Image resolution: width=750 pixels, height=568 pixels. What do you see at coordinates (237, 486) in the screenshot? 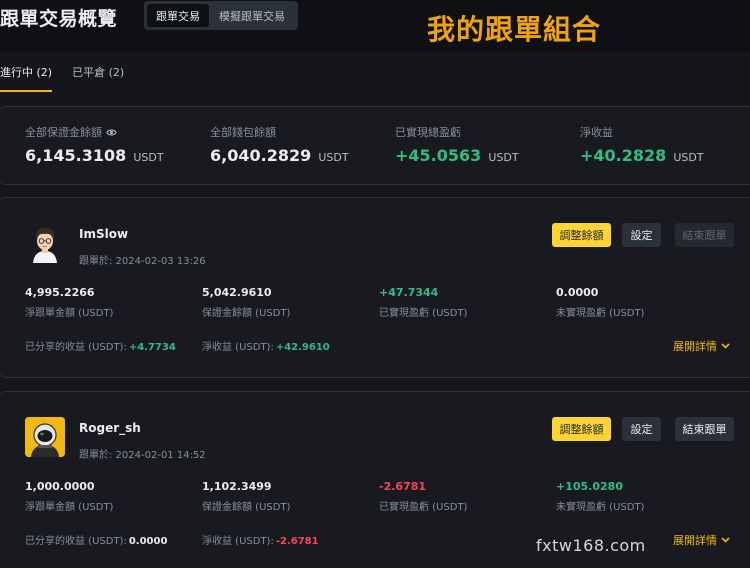
I see `metric-value: 1,102.3499` at bounding box center [237, 486].